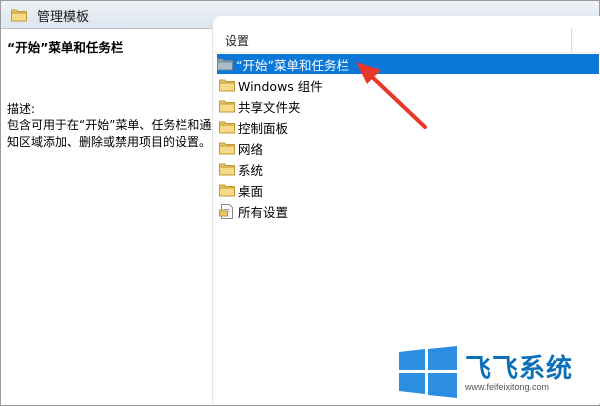 This screenshot has height=406, width=600. I want to click on window-title: 管理模板, so click(63, 17).